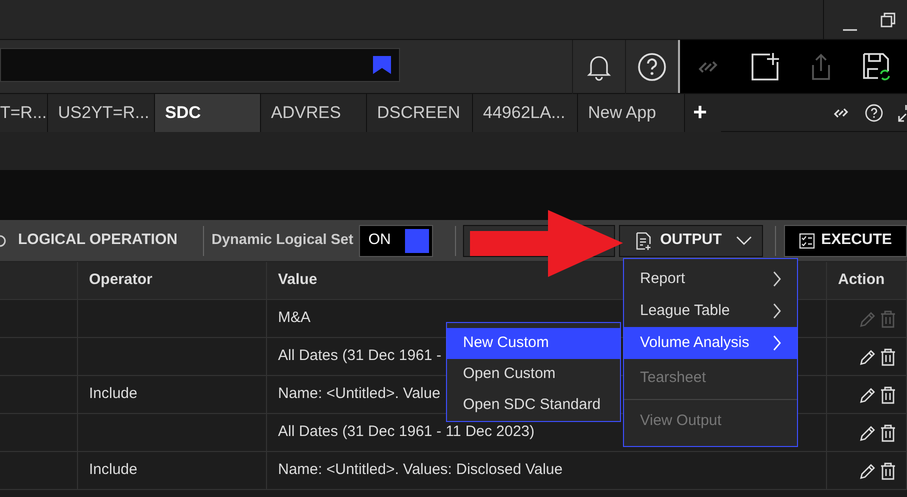 The image size is (907, 497). Describe the element at coordinates (710, 343) in the screenshot. I see `menu-item: Volume Analysis` at that location.